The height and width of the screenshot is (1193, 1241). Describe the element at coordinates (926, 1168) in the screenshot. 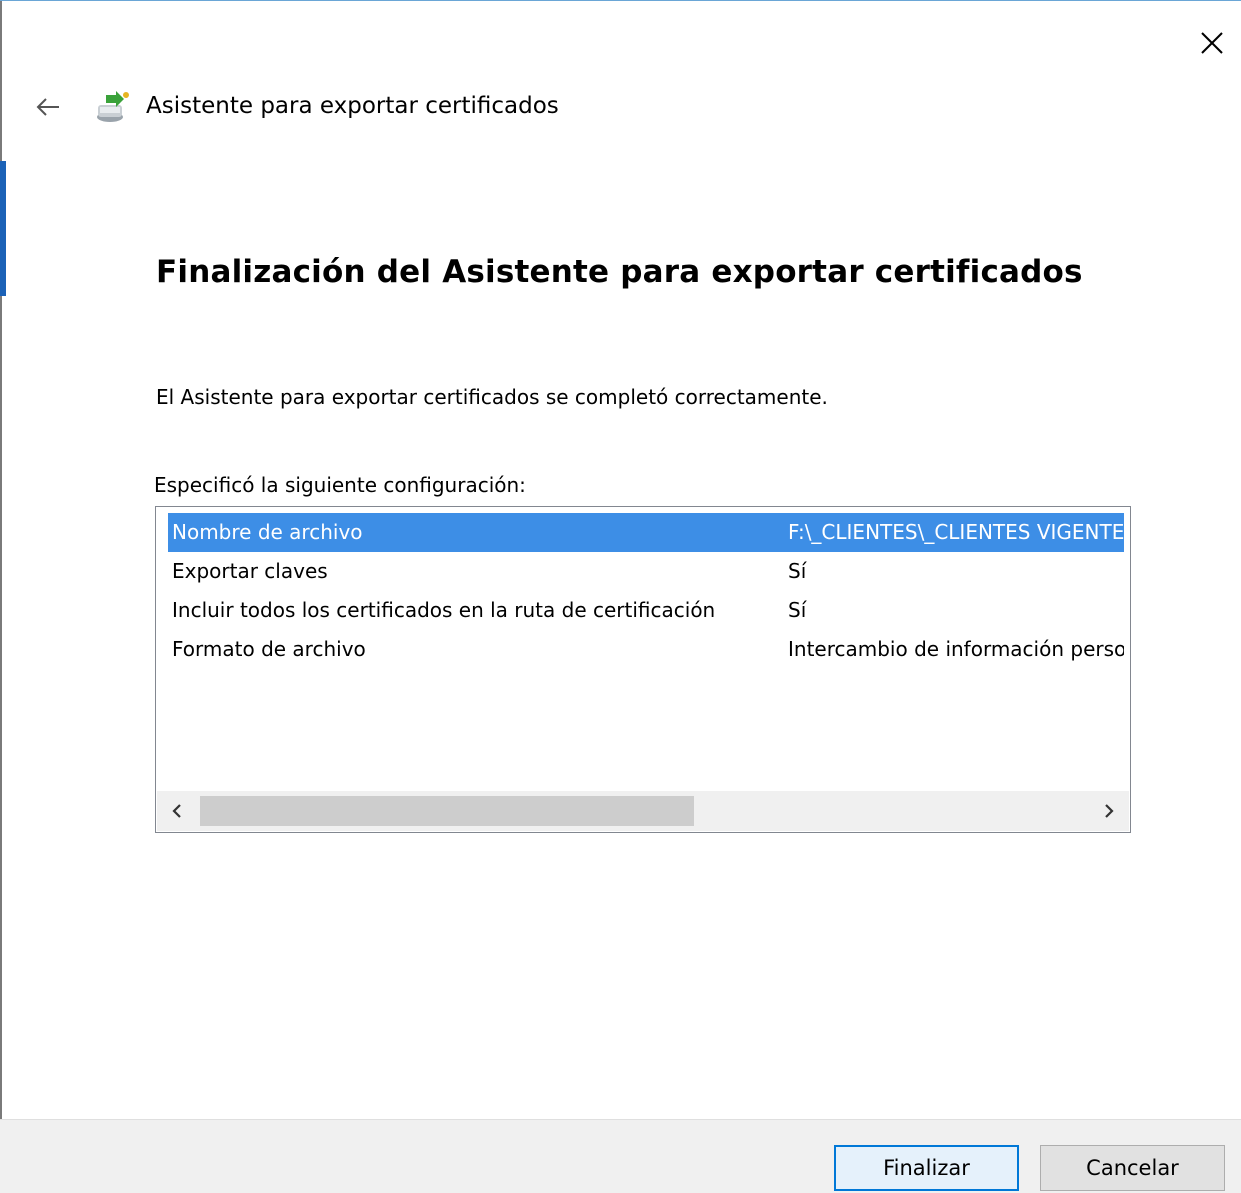

I see `finish-button: Finalizar` at that location.